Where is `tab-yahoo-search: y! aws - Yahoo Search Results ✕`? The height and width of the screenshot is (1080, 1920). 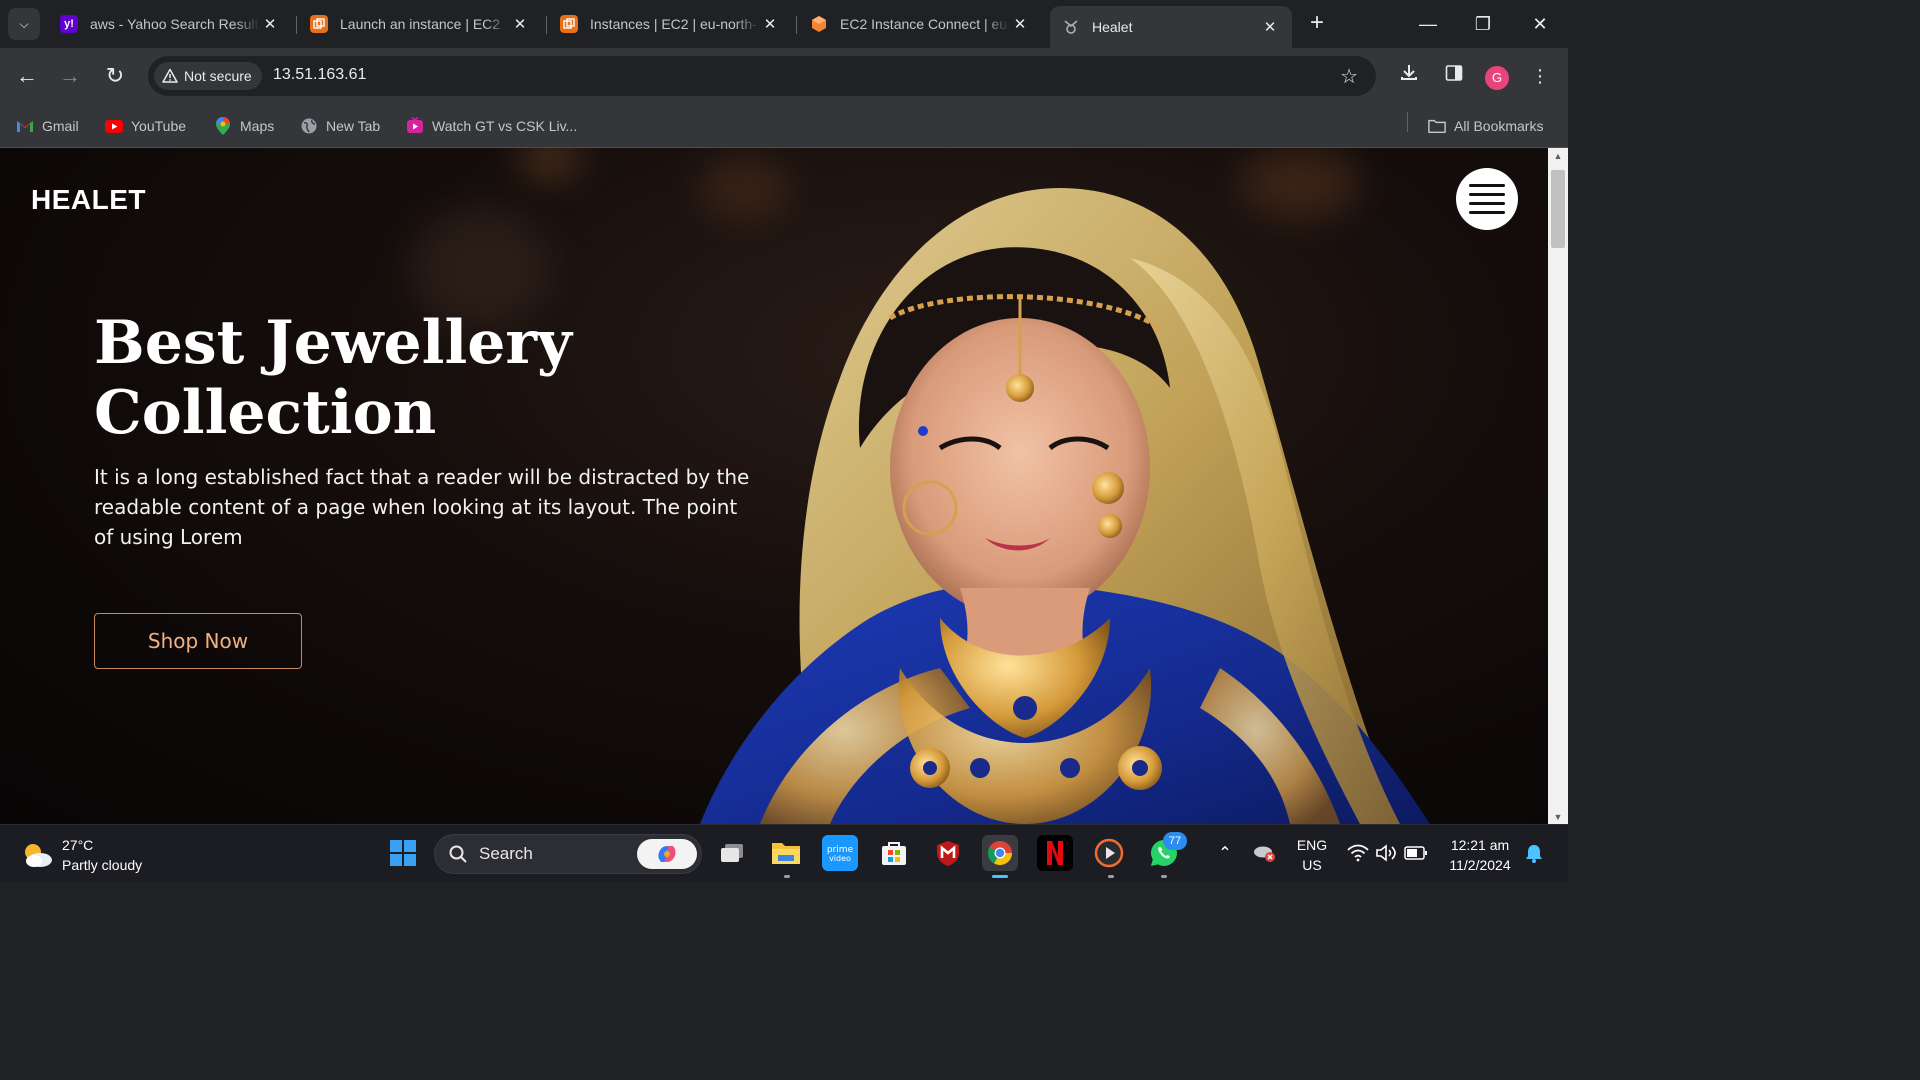 tab-yahoo-search: y! aws - Yahoo Search Results ✕ is located at coordinates (170, 24).